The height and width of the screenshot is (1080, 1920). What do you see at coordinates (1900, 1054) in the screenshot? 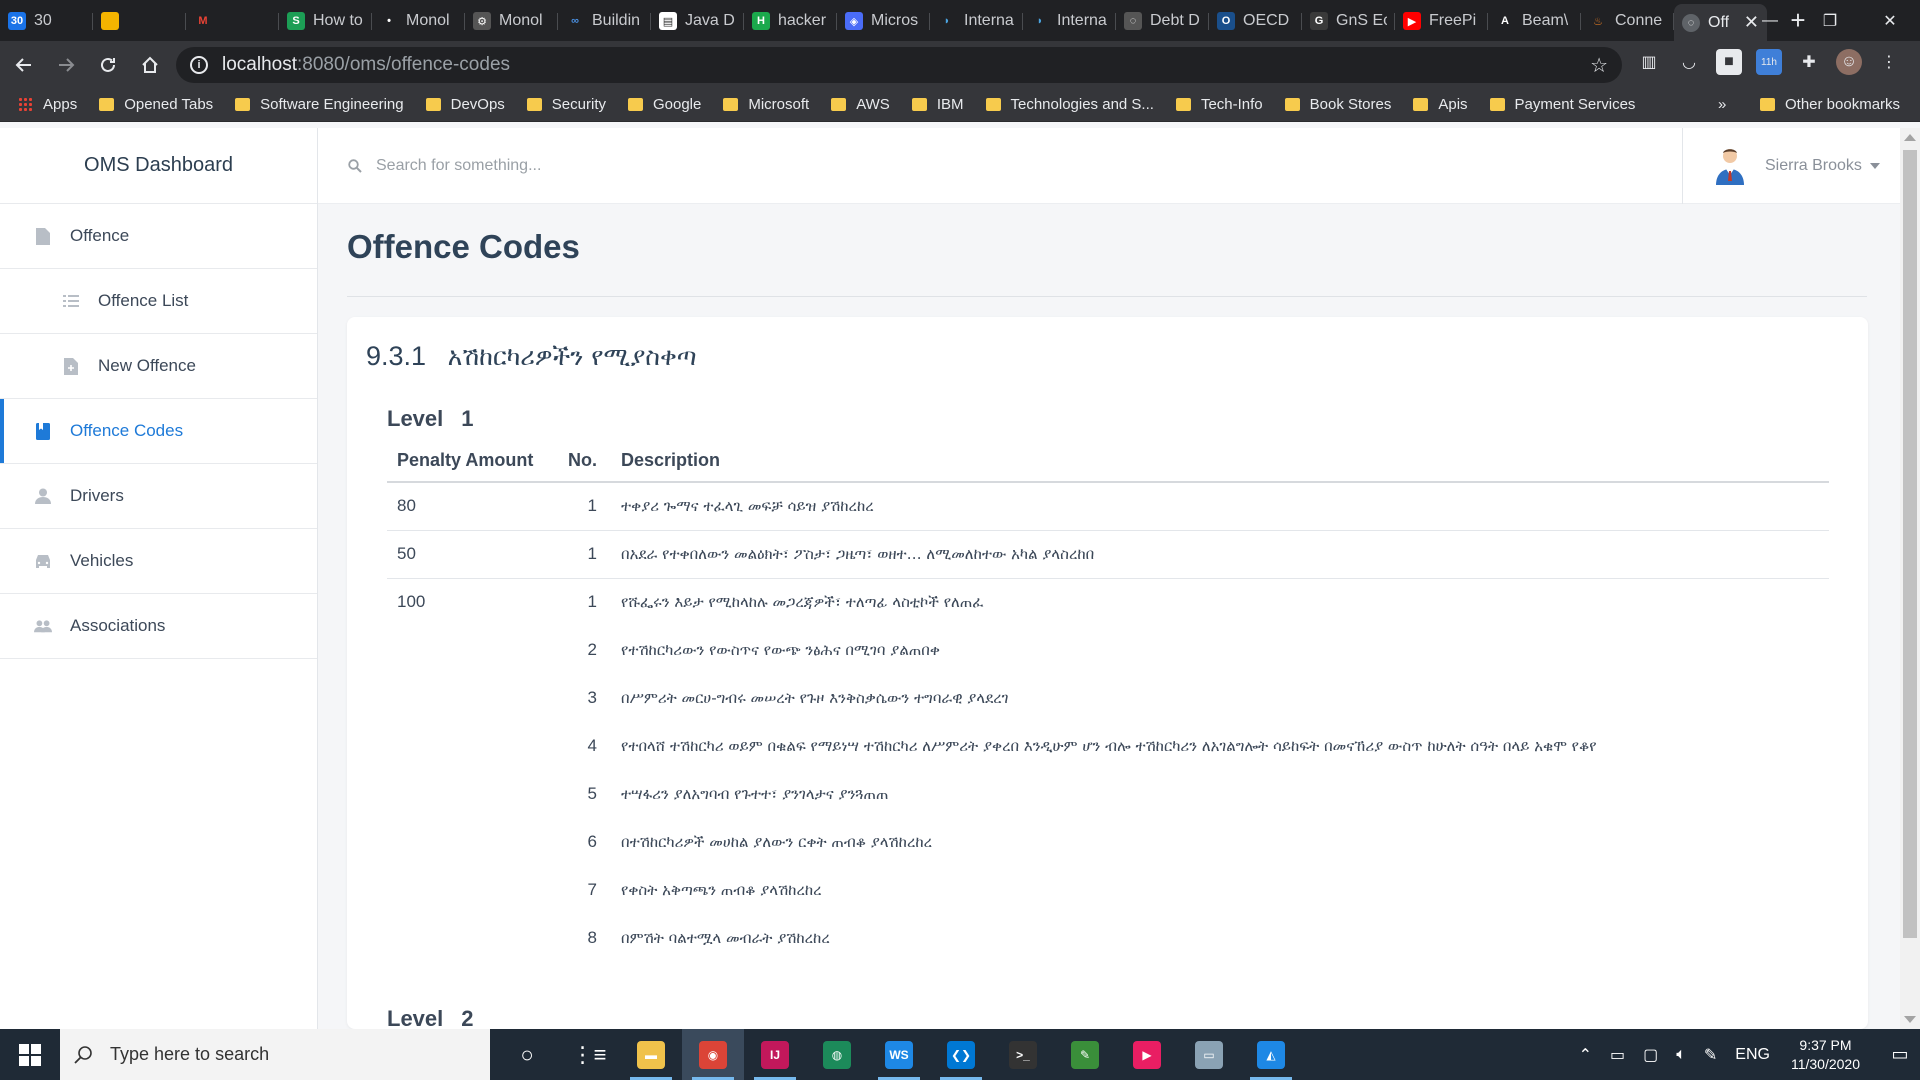
I see `notifications-icon: ▭` at bounding box center [1900, 1054].